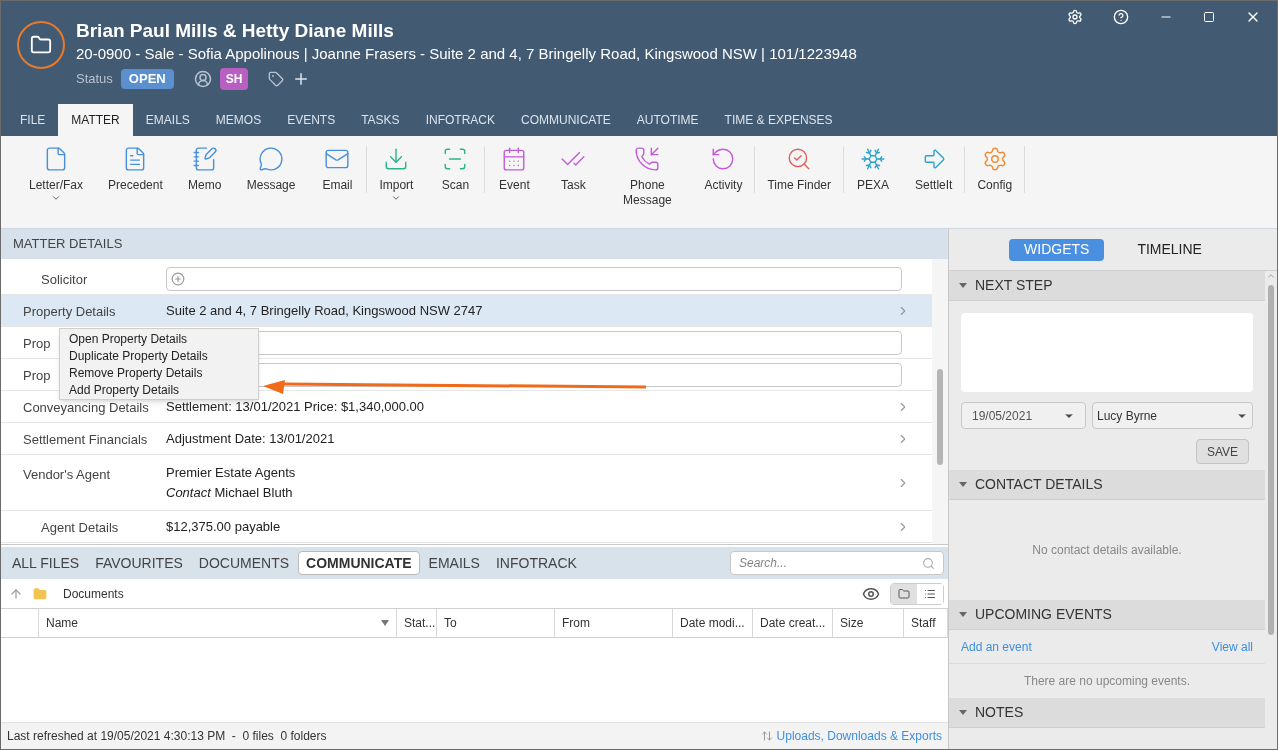  What do you see at coordinates (167, 736) in the screenshot?
I see `status-text: Last refreshed at 19/05/2021 4:30:13 PM - 0 files 0 folders` at bounding box center [167, 736].